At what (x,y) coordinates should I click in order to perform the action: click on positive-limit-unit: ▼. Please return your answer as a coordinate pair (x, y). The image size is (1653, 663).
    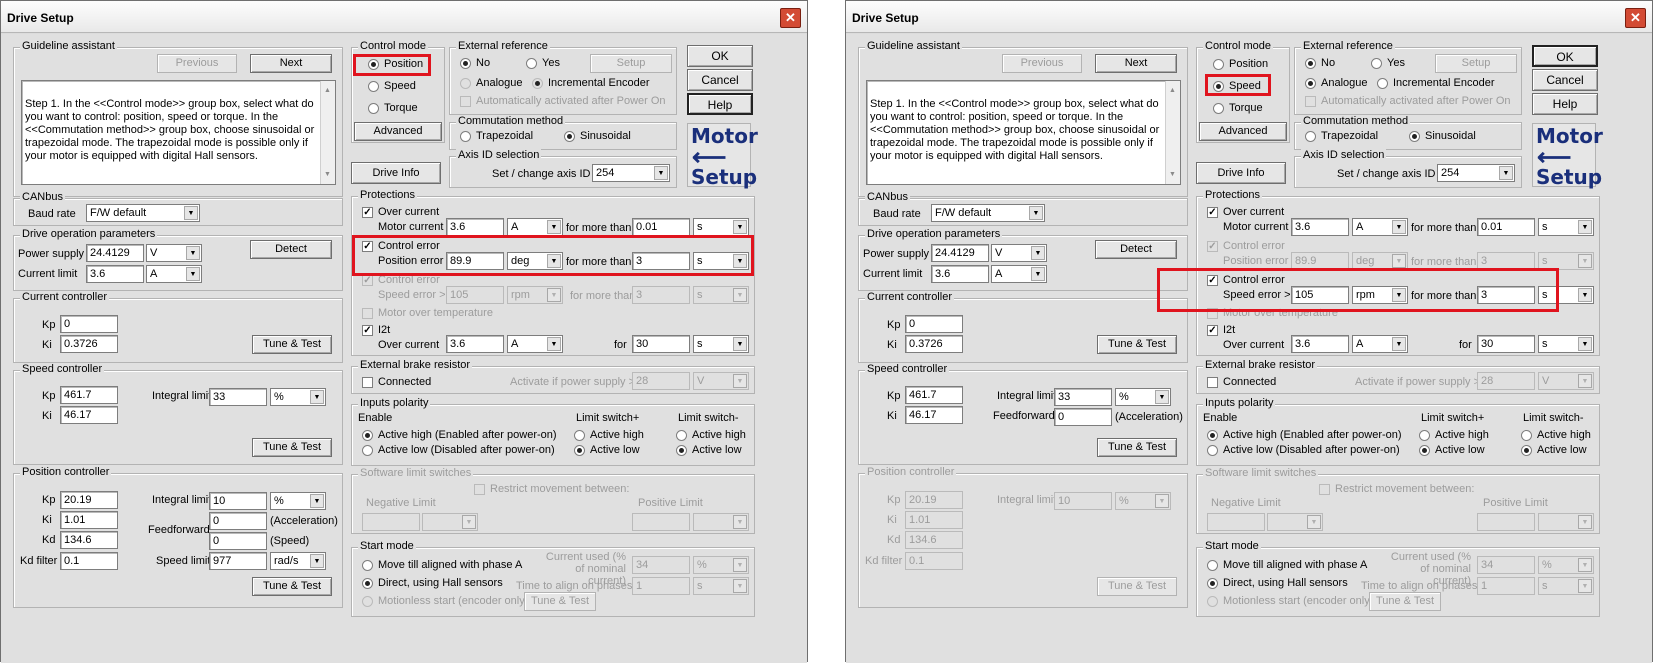
    Looking at the image, I should click on (721, 522).